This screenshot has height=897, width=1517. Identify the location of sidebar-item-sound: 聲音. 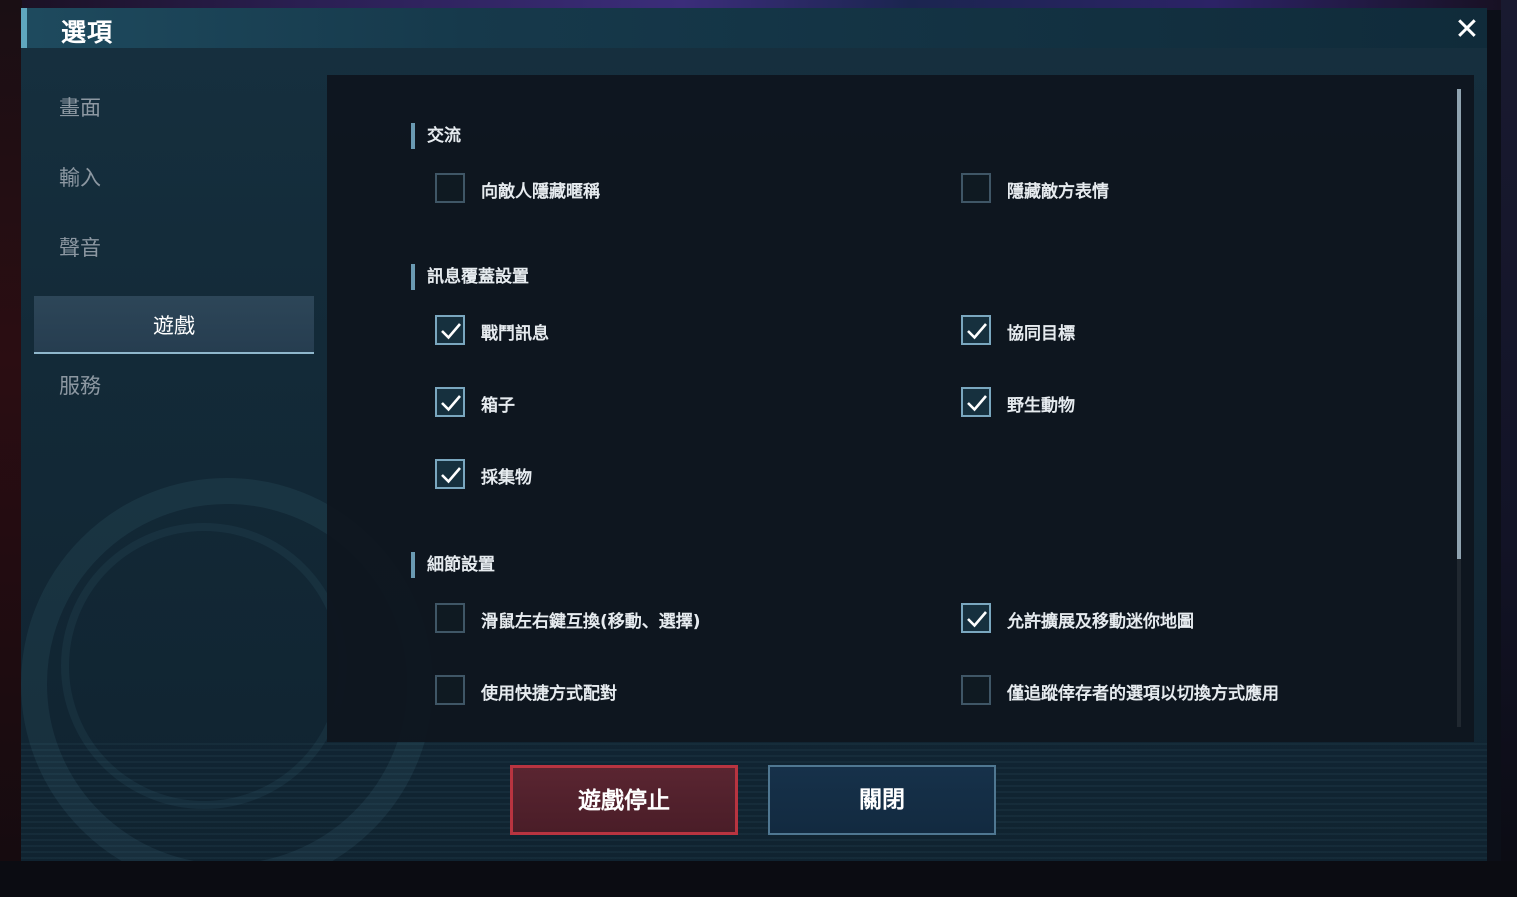
(174, 246).